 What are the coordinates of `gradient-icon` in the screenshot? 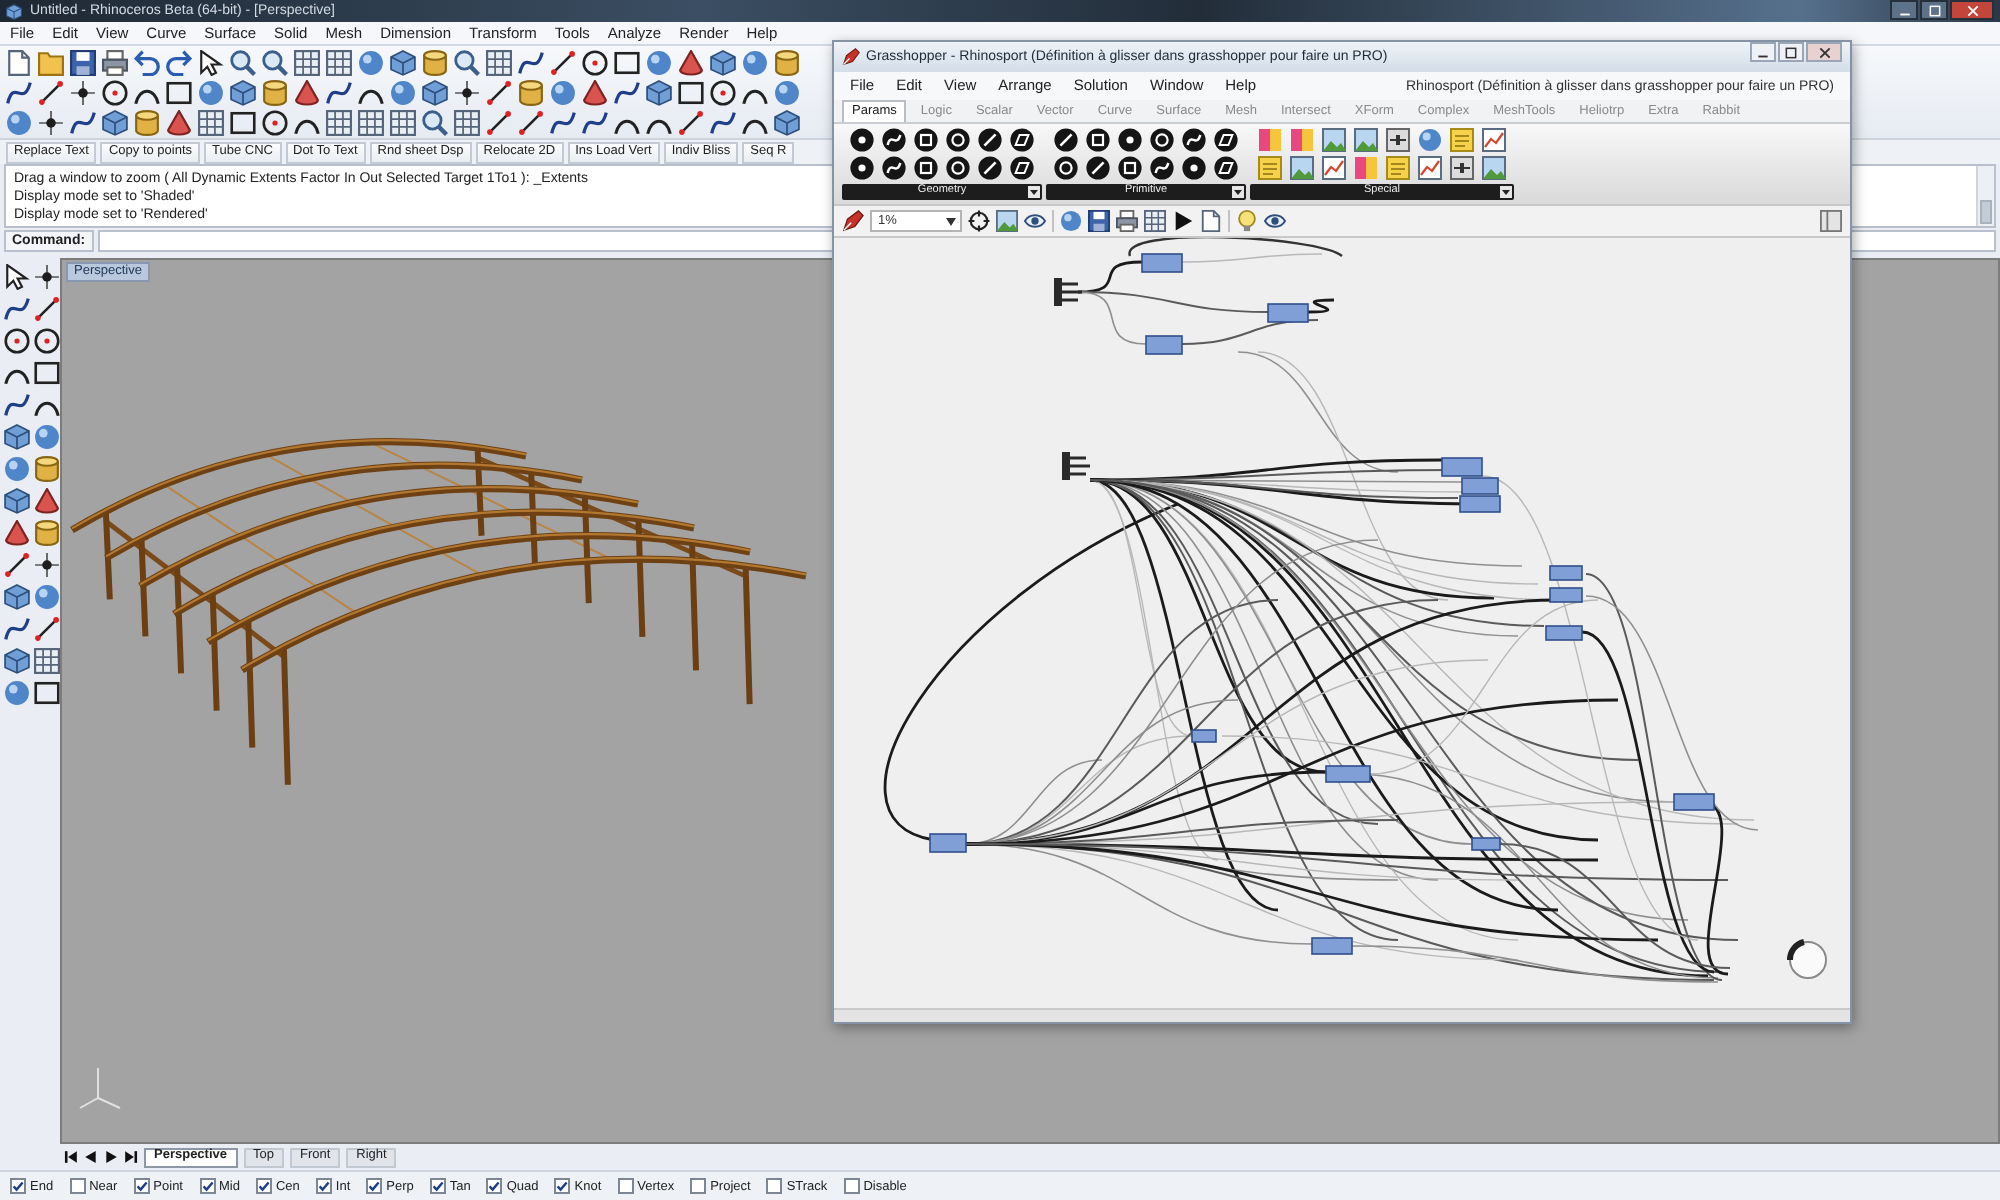 It's located at (1366, 168).